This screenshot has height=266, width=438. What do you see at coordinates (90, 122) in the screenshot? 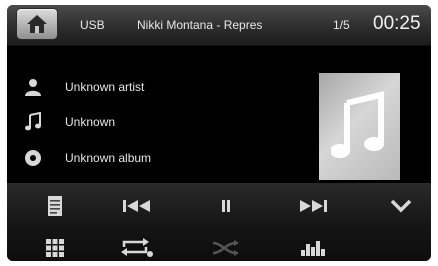
I see `title-label: Unknown` at bounding box center [90, 122].